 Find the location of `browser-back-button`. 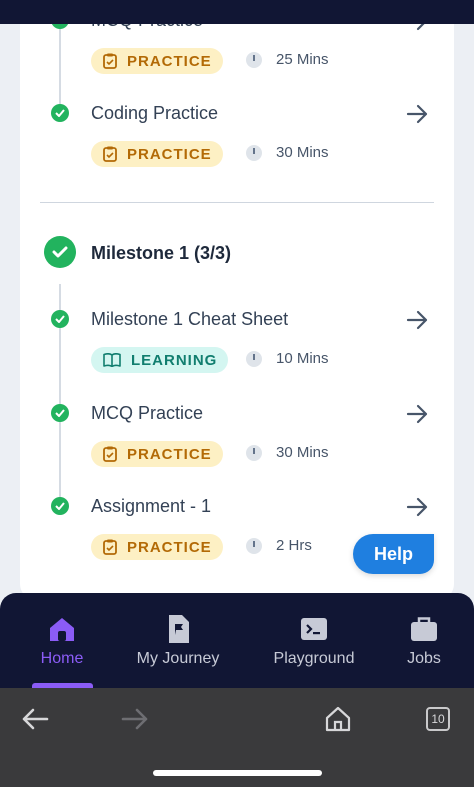

browser-back-button is located at coordinates (35, 719).